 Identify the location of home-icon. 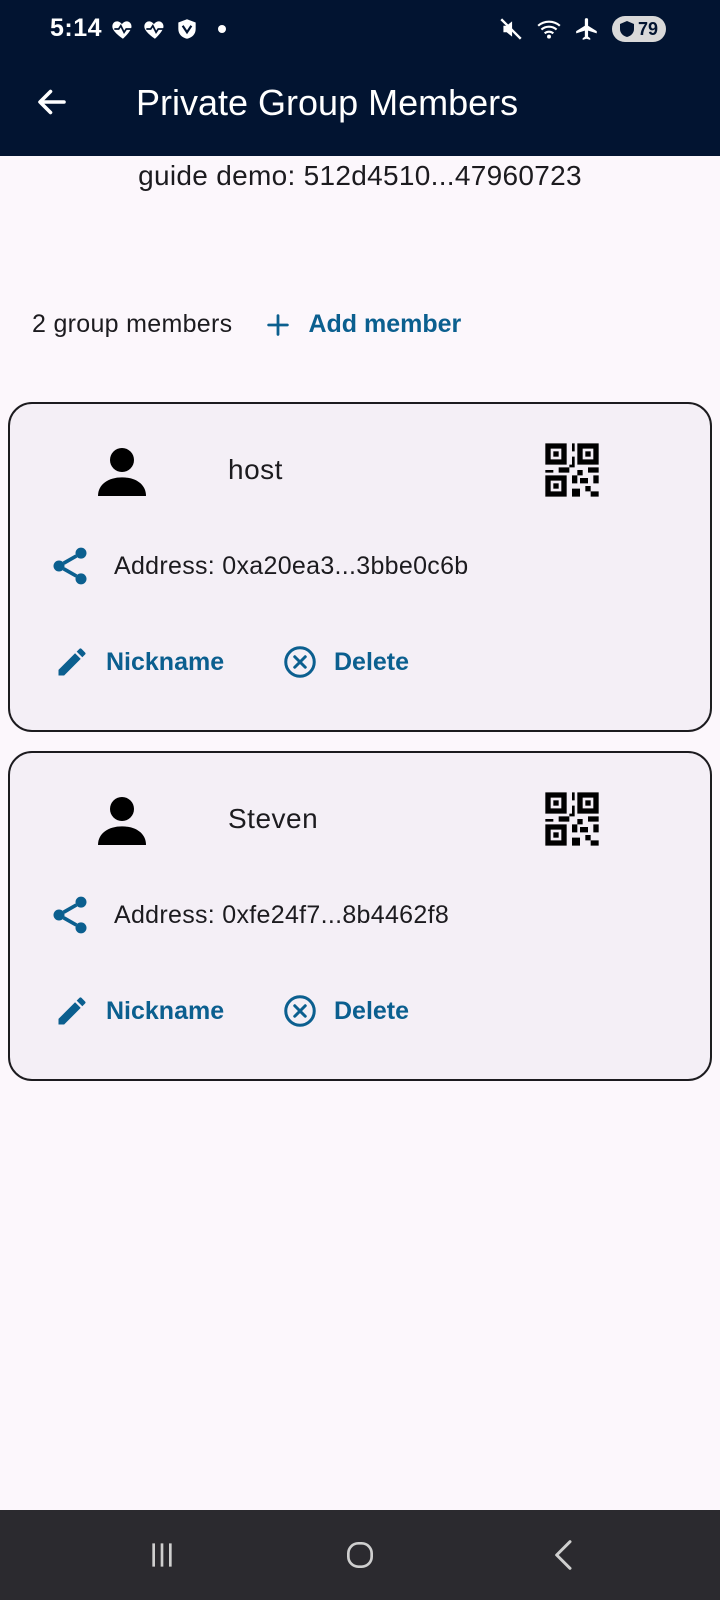
(360, 1555).